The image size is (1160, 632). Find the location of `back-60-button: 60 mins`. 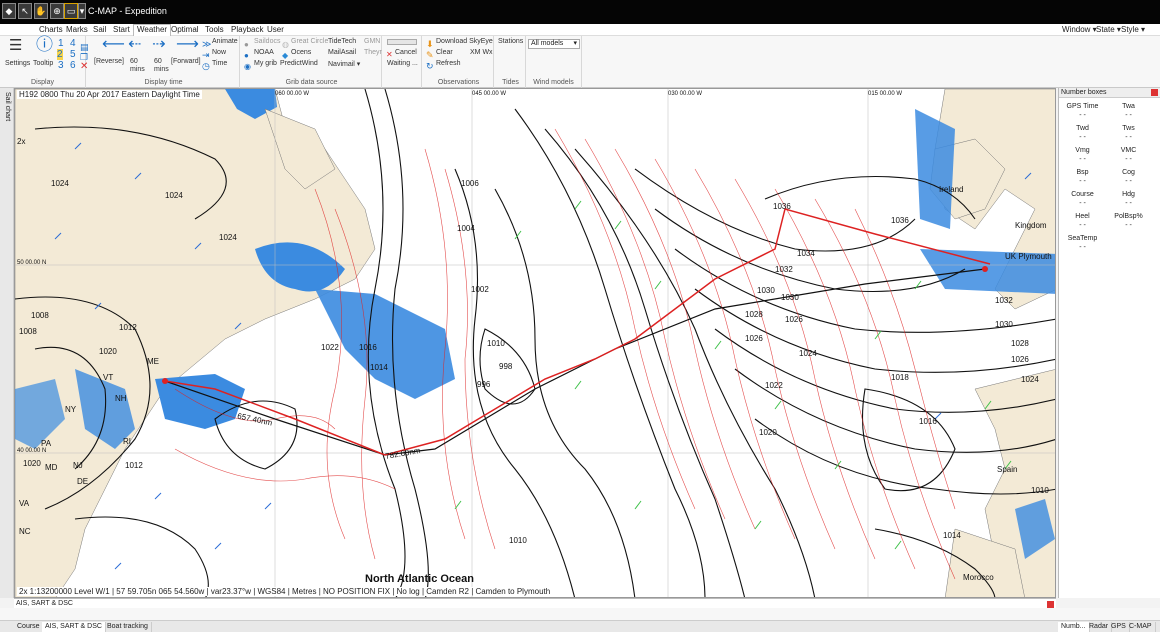

back-60-button: 60 mins is located at coordinates (137, 66).